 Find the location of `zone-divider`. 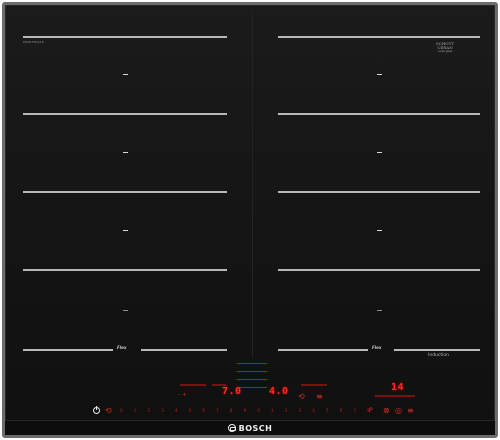

zone-divider is located at coordinates (252, 185).